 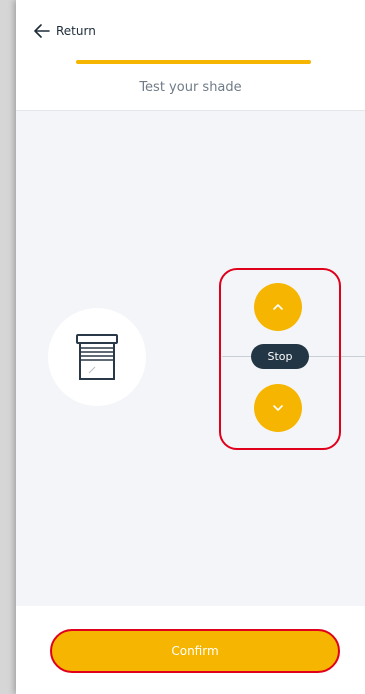 What do you see at coordinates (76, 31) in the screenshot?
I see `return-label: Return` at bounding box center [76, 31].